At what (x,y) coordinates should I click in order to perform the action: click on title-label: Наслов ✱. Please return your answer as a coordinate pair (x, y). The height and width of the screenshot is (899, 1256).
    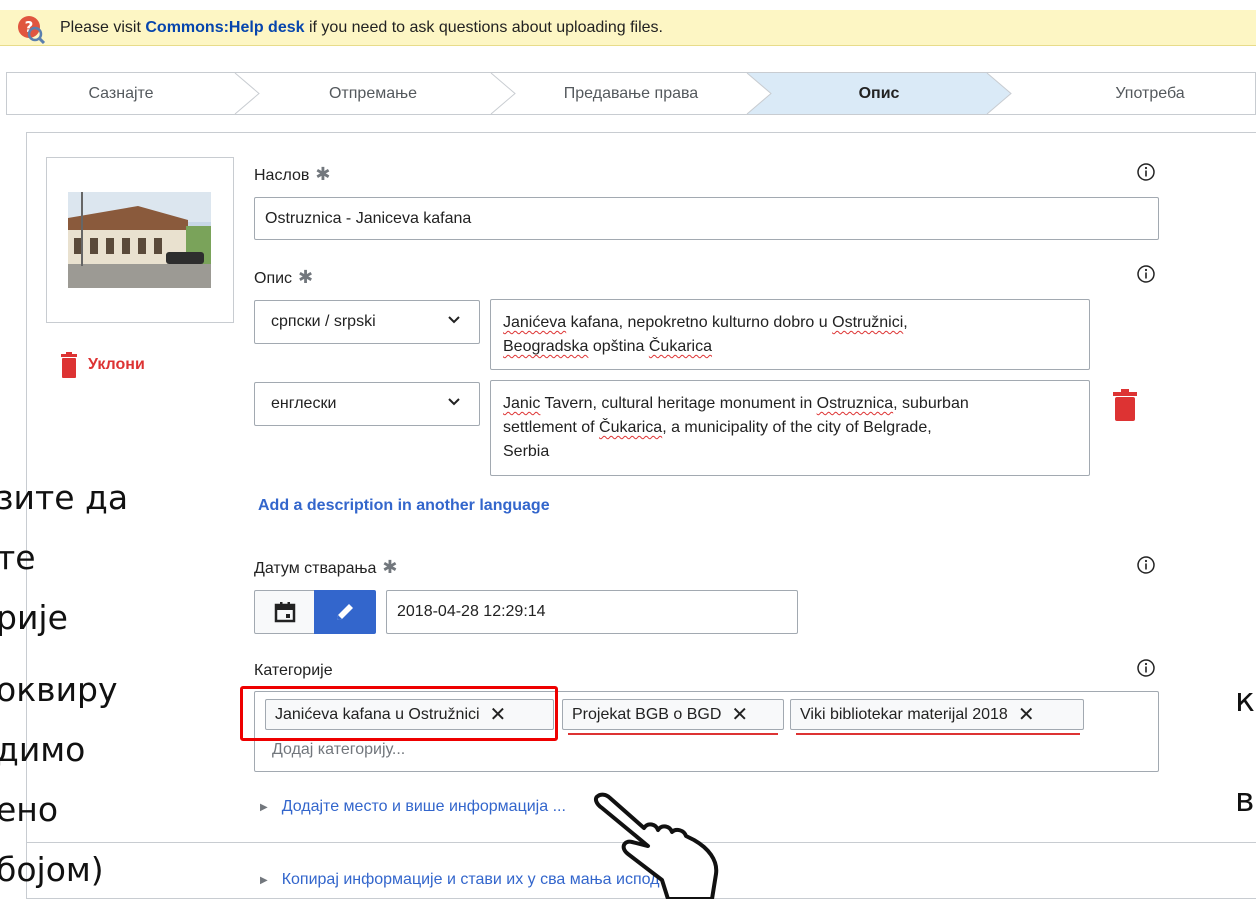
    Looking at the image, I should click on (292, 174).